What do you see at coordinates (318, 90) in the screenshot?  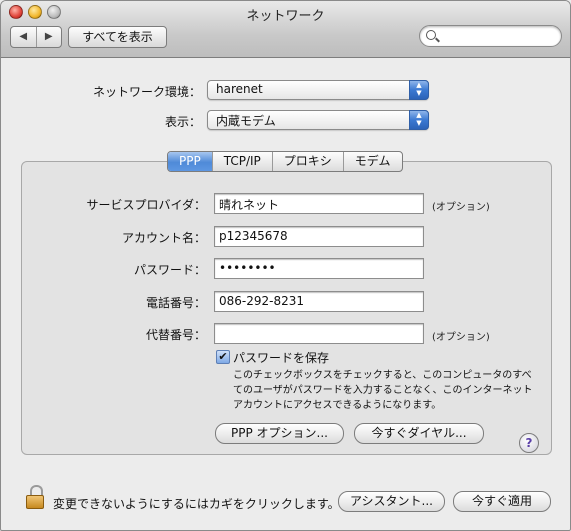 I see `location-popup: harenet ▲ ▼` at bounding box center [318, 90].